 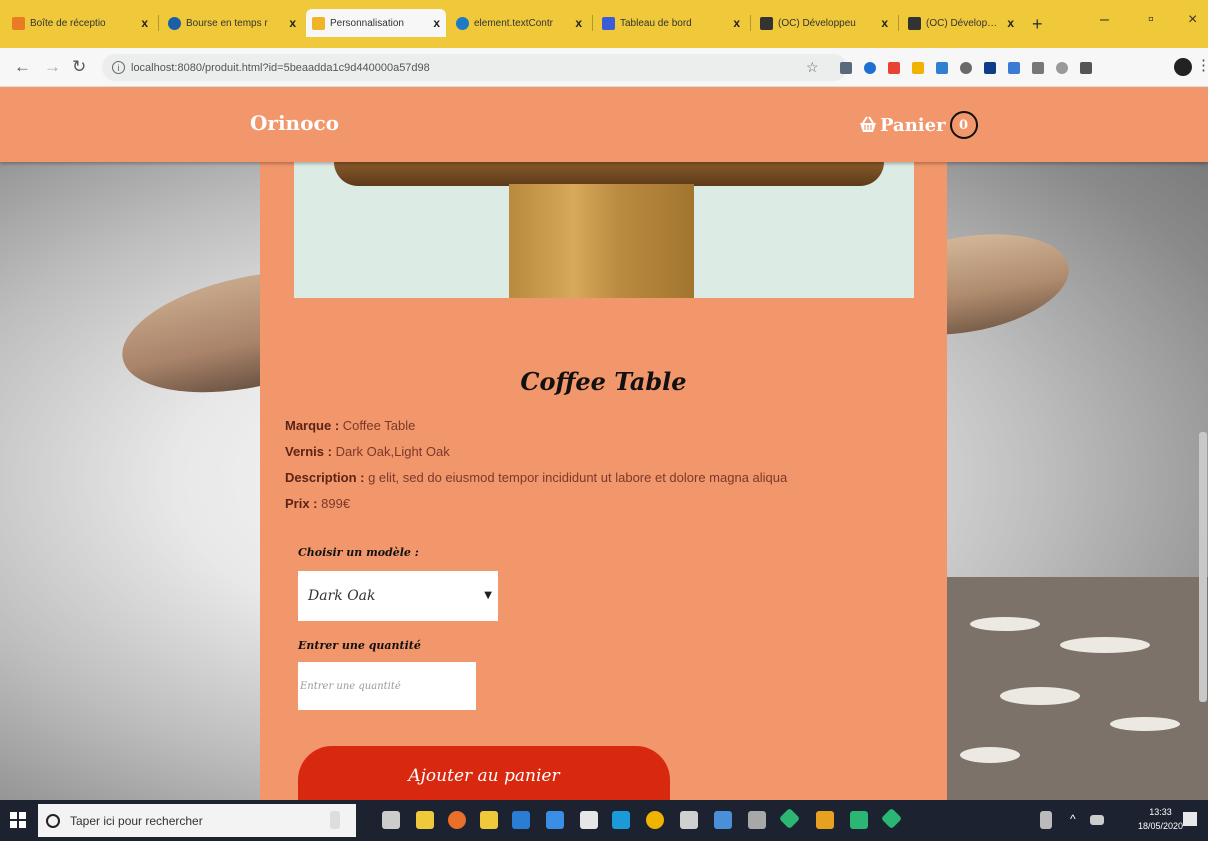 I want to click on varnish-label: Vernis :, so click(x=308, y=451).